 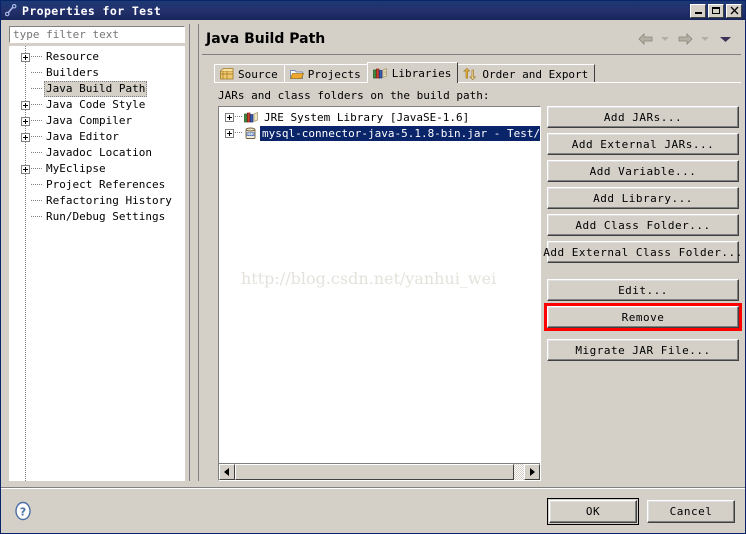 I want to click on tab-label: Source, so click(x=258, y=74).